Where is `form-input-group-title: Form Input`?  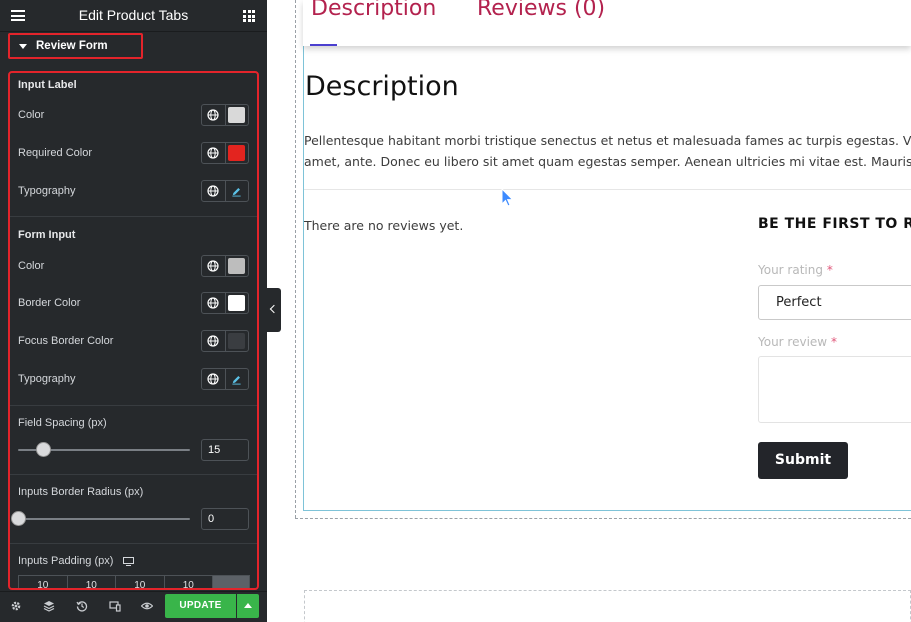 form-input-group-title: Form Input is located at coordinates (47, 235).